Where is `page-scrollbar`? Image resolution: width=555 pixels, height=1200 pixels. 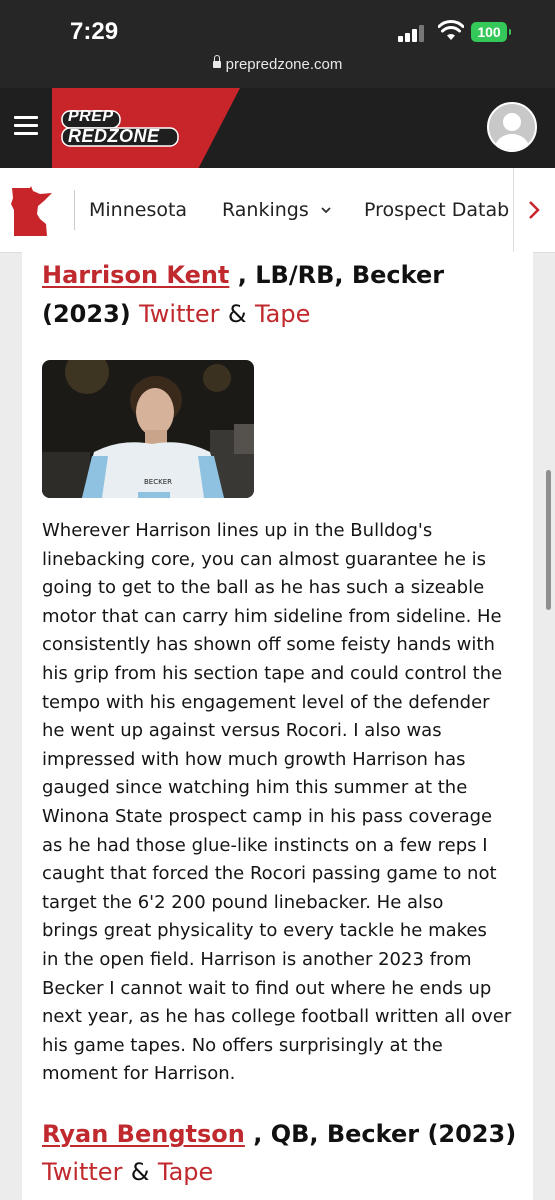
page-scrollbar is located at coordinates (548, 540).